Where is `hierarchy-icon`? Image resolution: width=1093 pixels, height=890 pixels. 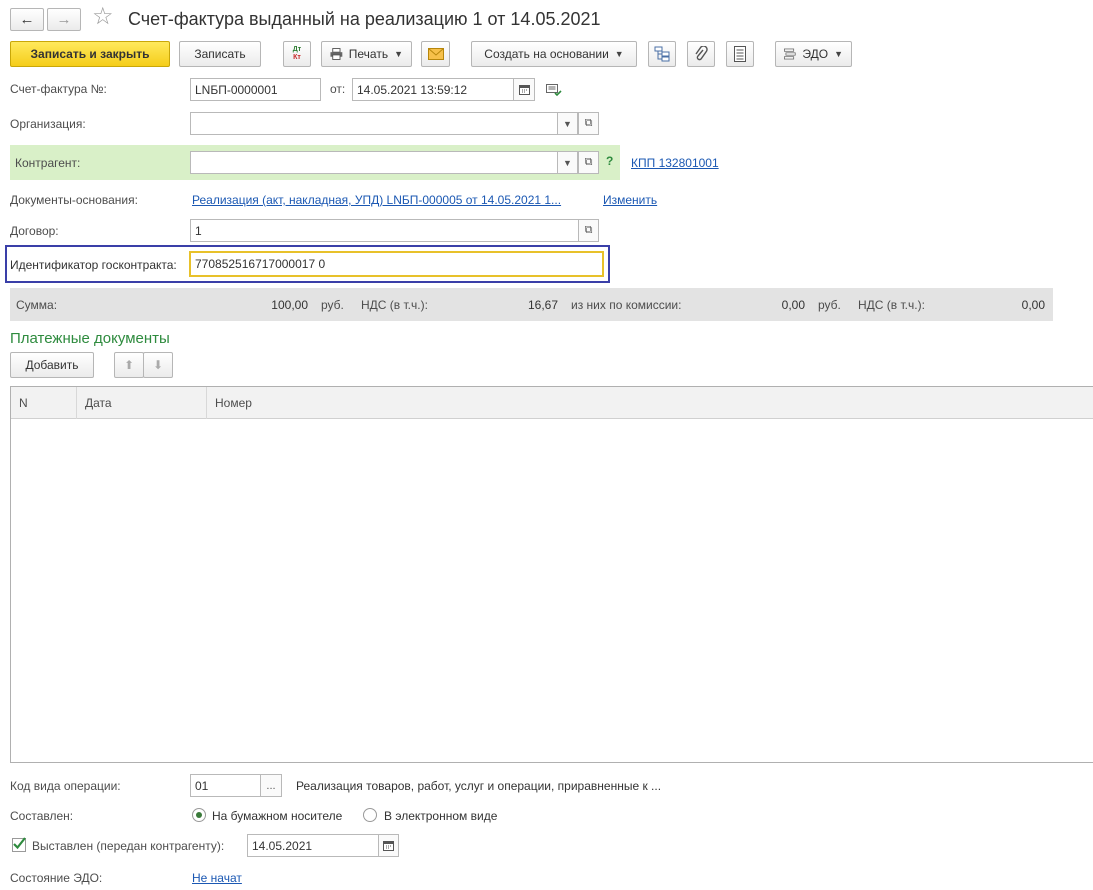 hierarchy-icon is located at coordinates (662, 54).